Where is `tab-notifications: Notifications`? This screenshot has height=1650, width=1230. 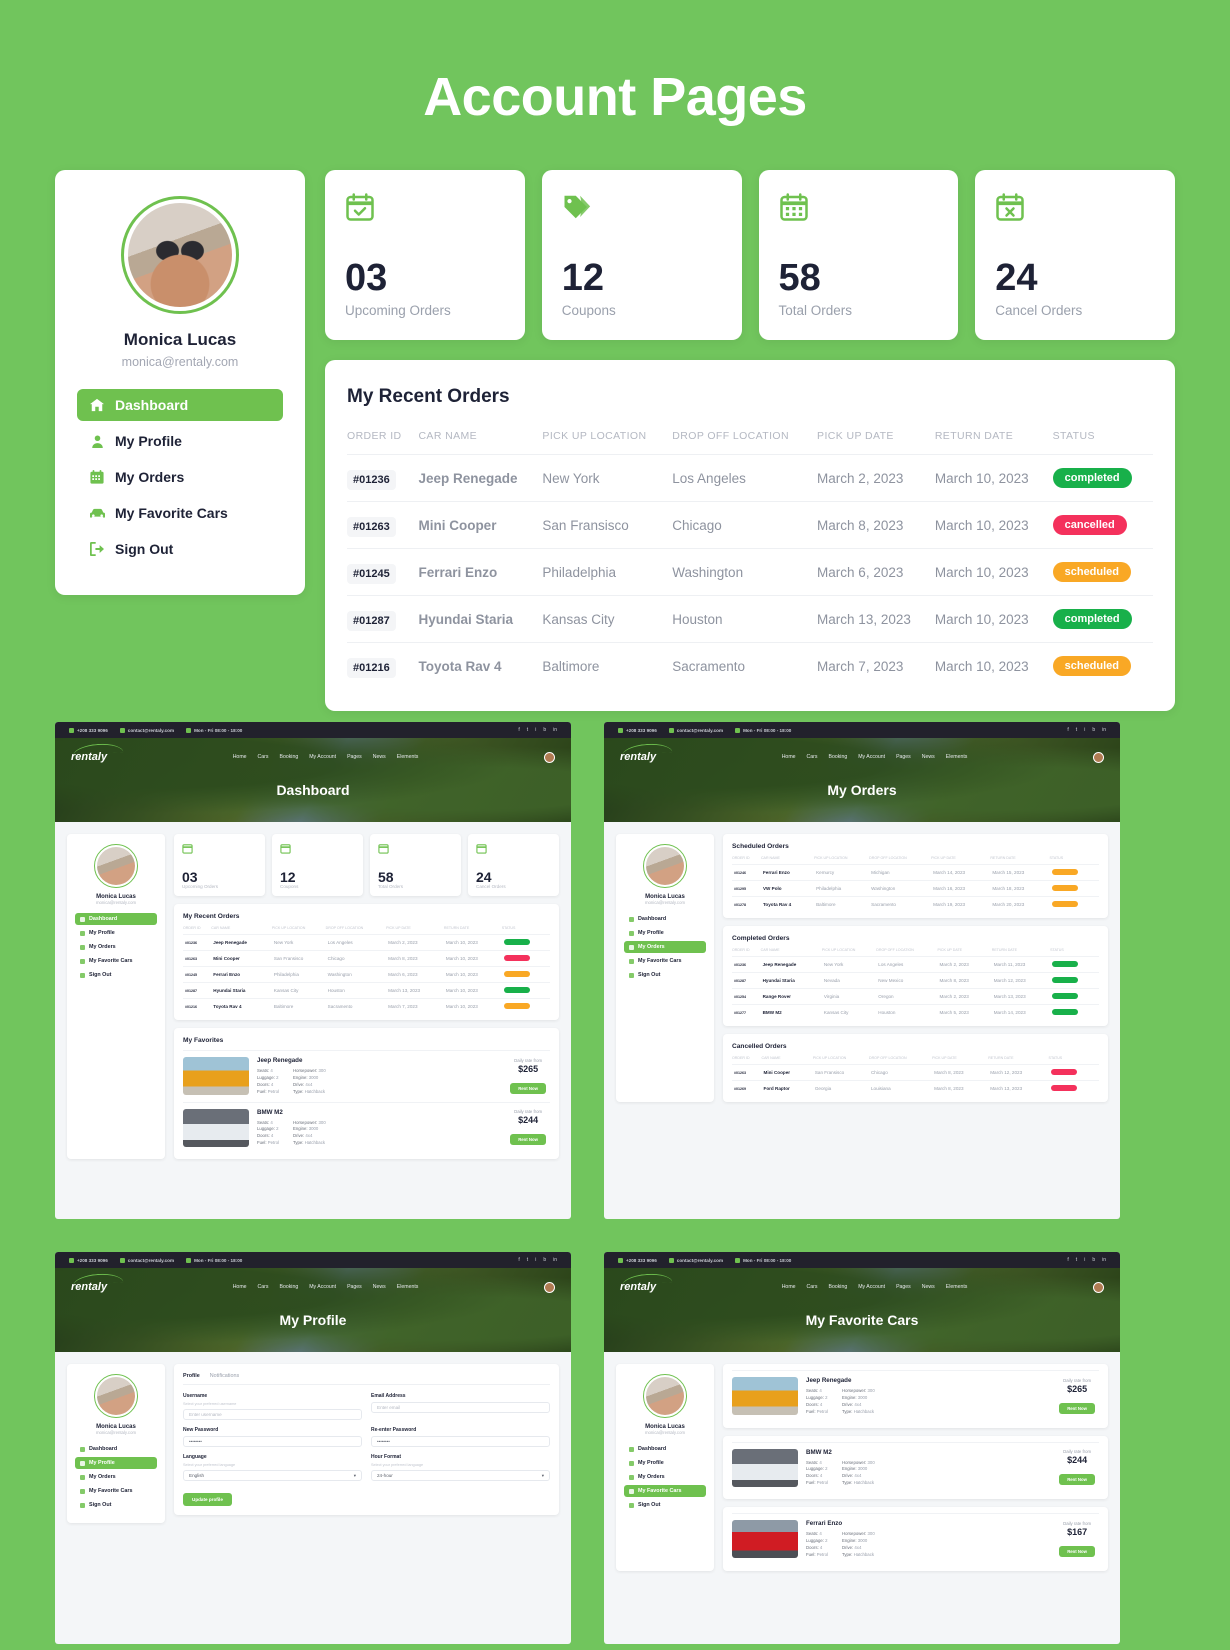
tab-notifications: Notifications is located at coordinates (224, 1376).